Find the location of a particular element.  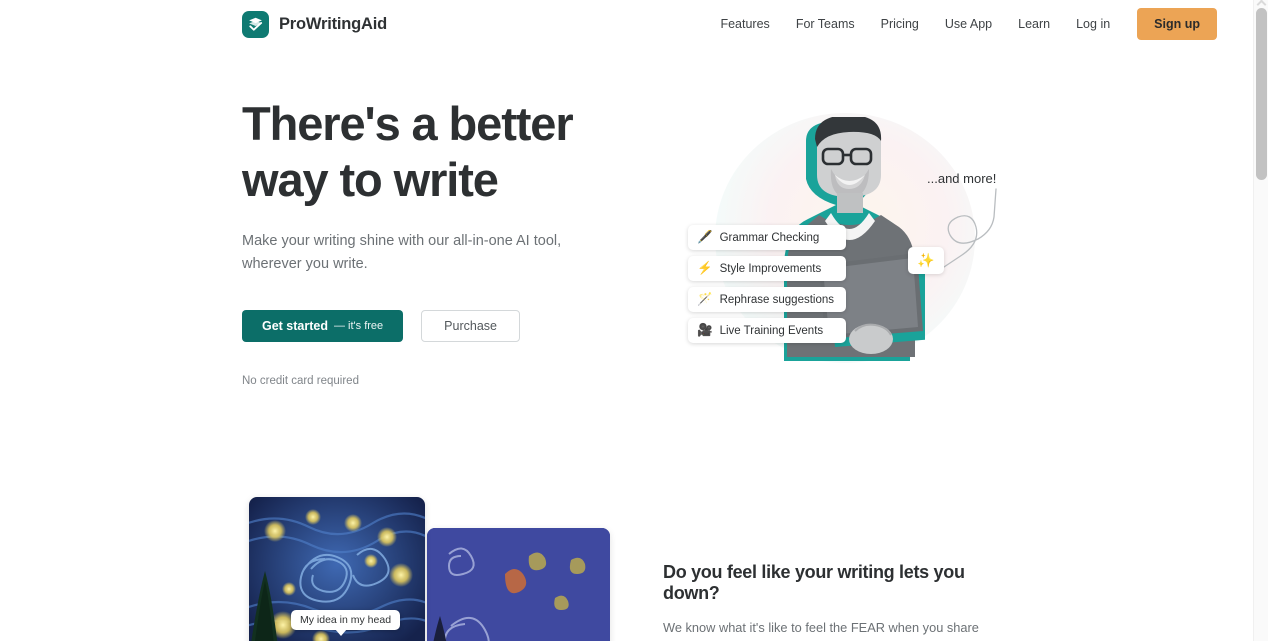

chip-rephrase-suggestions: 🪄 Rephrase suggestions is located at coordinates (767, 299).